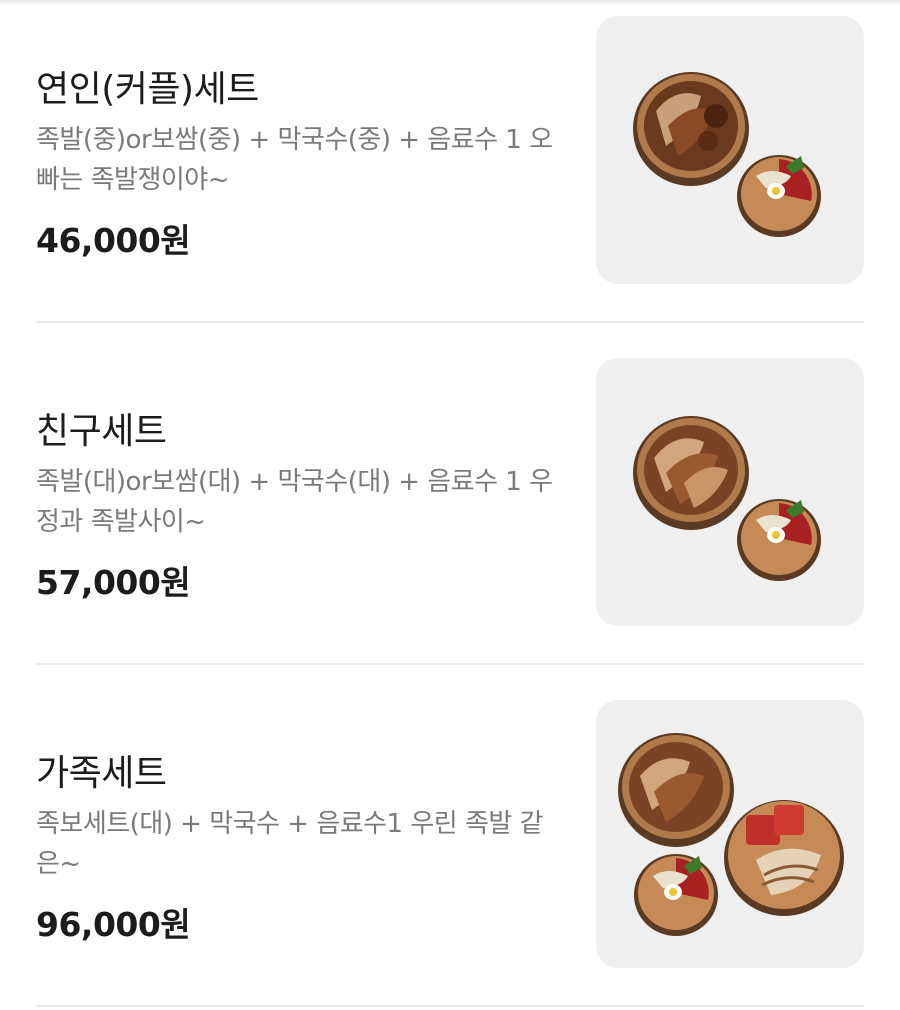 This screenshot has height=1010, width=900. What do you see at coordinates (289, 844) in the screenshot?
I see `menu-item-description: 족보세트(대) + 막국수 + 음료수1 우린 족발 같은~` at bounding box center [289, 844].